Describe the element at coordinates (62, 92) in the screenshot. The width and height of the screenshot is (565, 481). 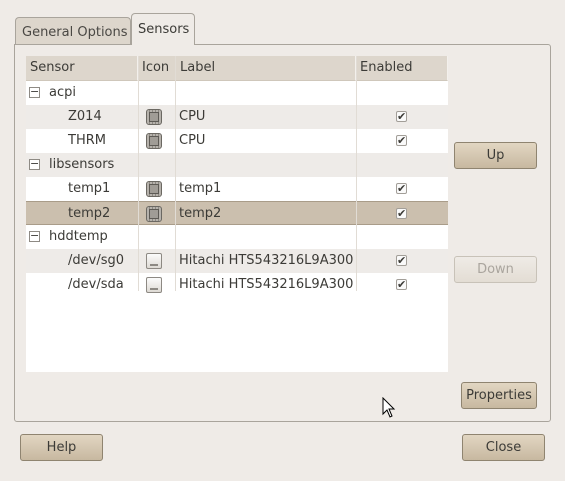
I see `group-name: acpi` at that location.